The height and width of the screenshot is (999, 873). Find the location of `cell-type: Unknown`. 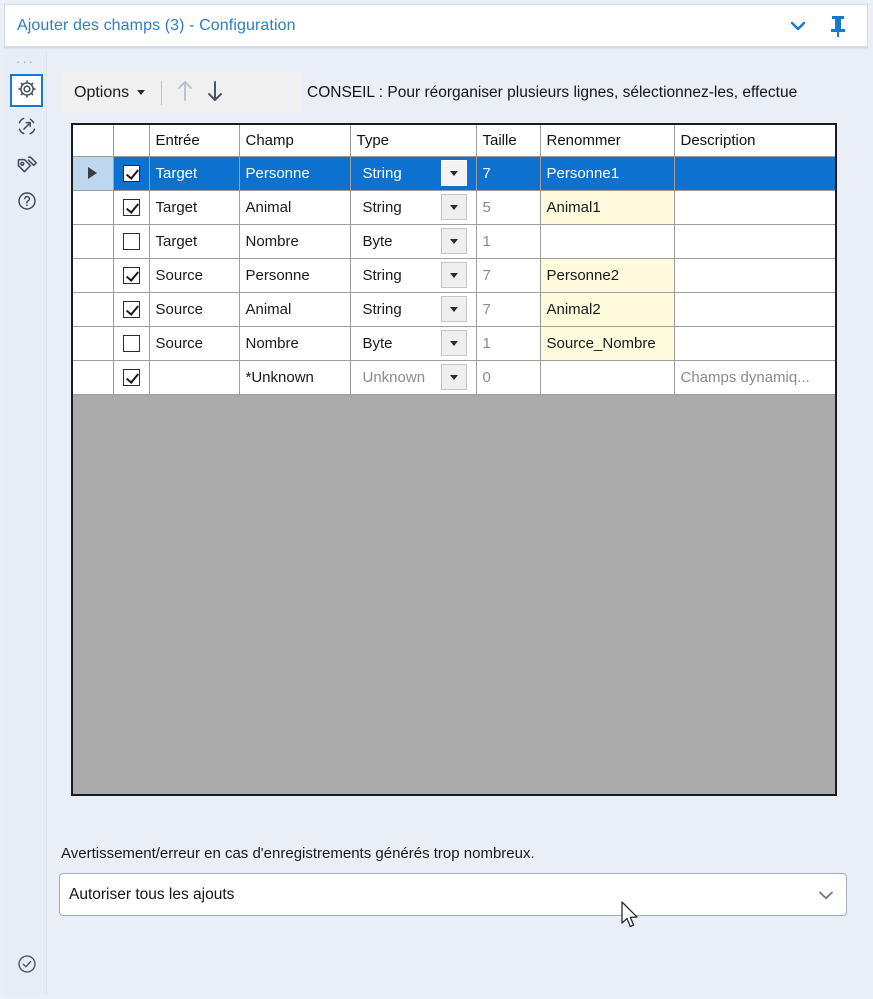

cell-type: Unknown is located at coordinates (413, 377).